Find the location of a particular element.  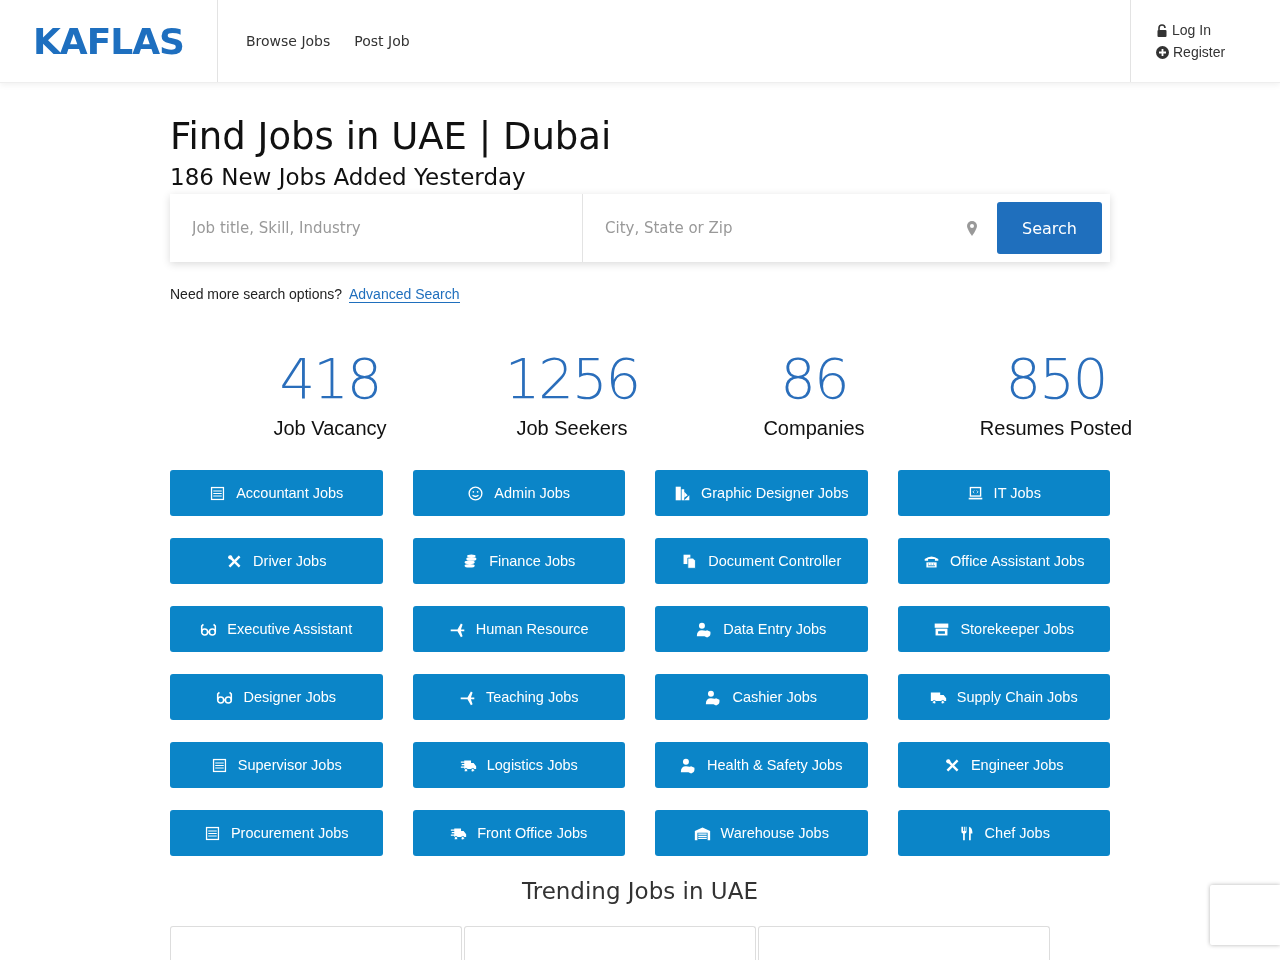

category-button: Health & Safety Jobs is located at coordinates (761, 765).